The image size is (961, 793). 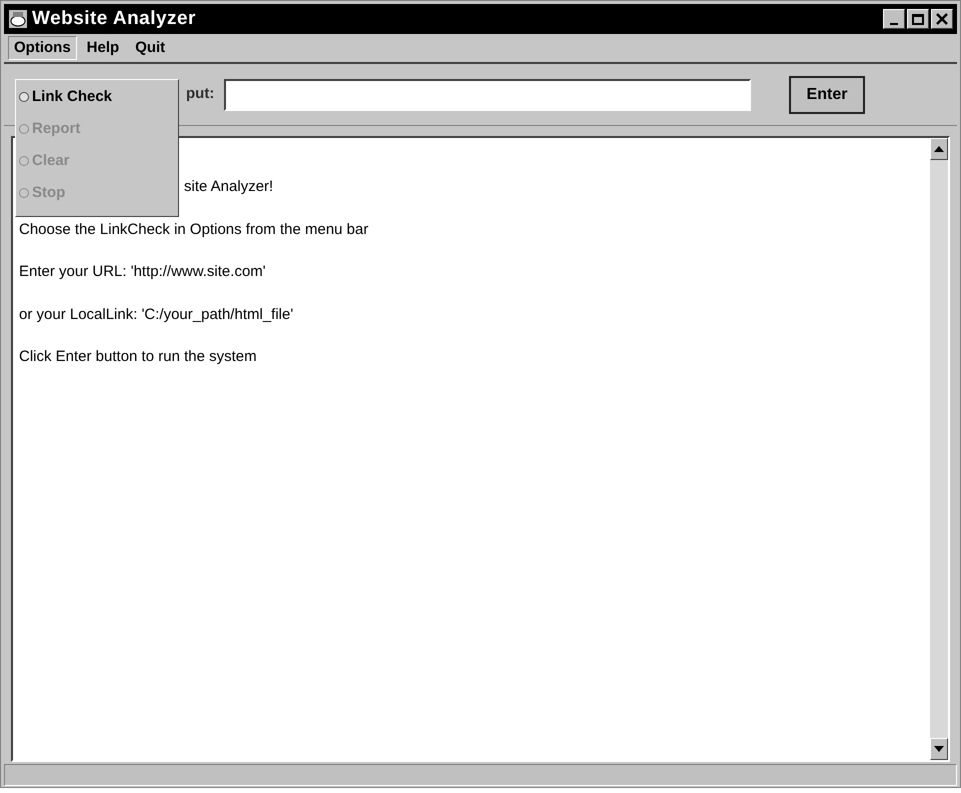 I want to click on vertical-scrollbar, so click(x=939, y=449).